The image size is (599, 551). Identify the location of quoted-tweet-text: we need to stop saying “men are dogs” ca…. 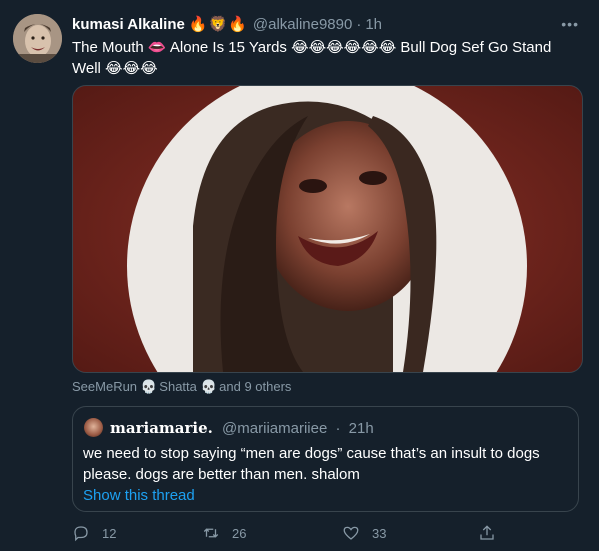
(311, 464).